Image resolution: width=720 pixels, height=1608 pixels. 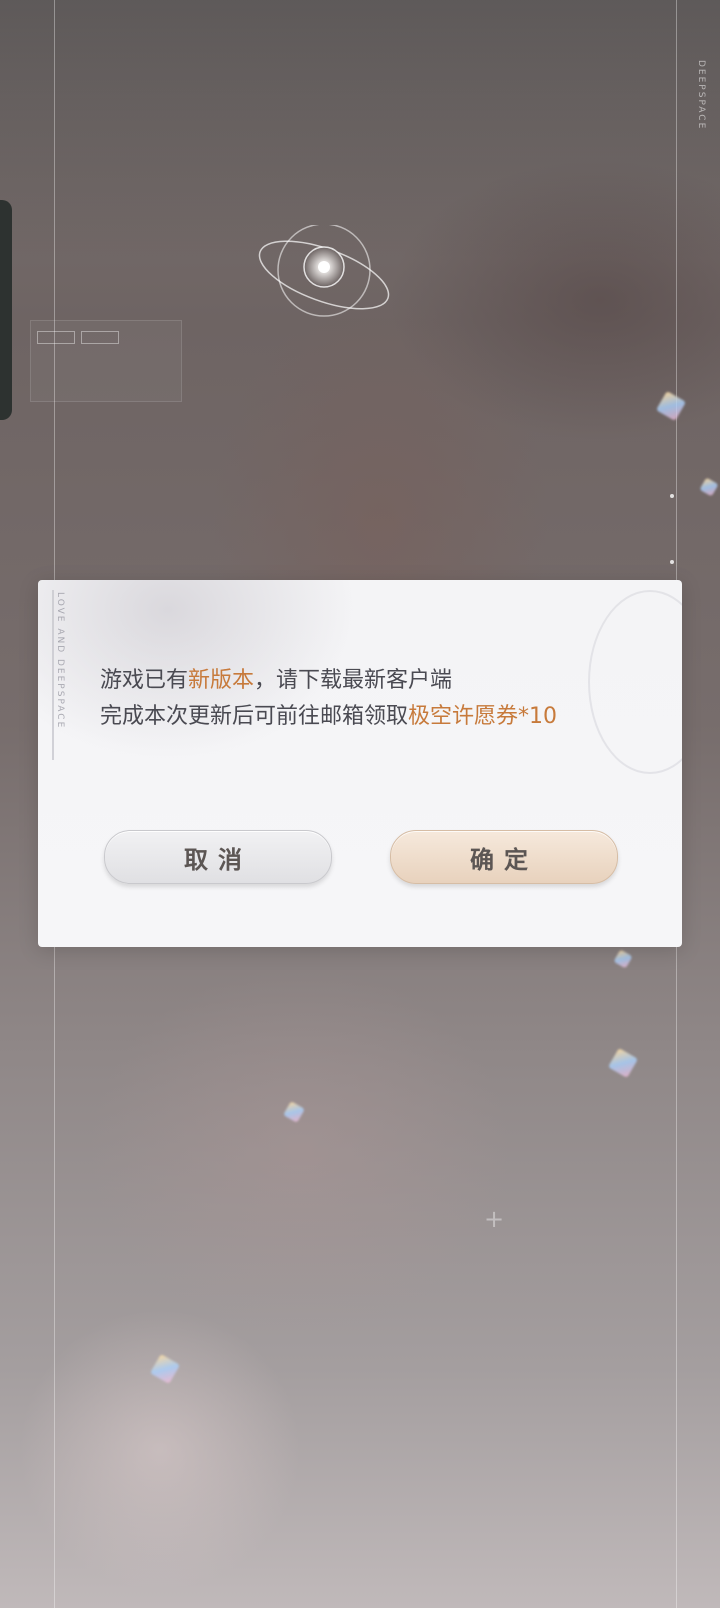 What do you see at coordinates (254, 716) in the screenshot?
I see `message-text: 完成本次更新后可前往邮箱领取` at bounding box center [254, 716].